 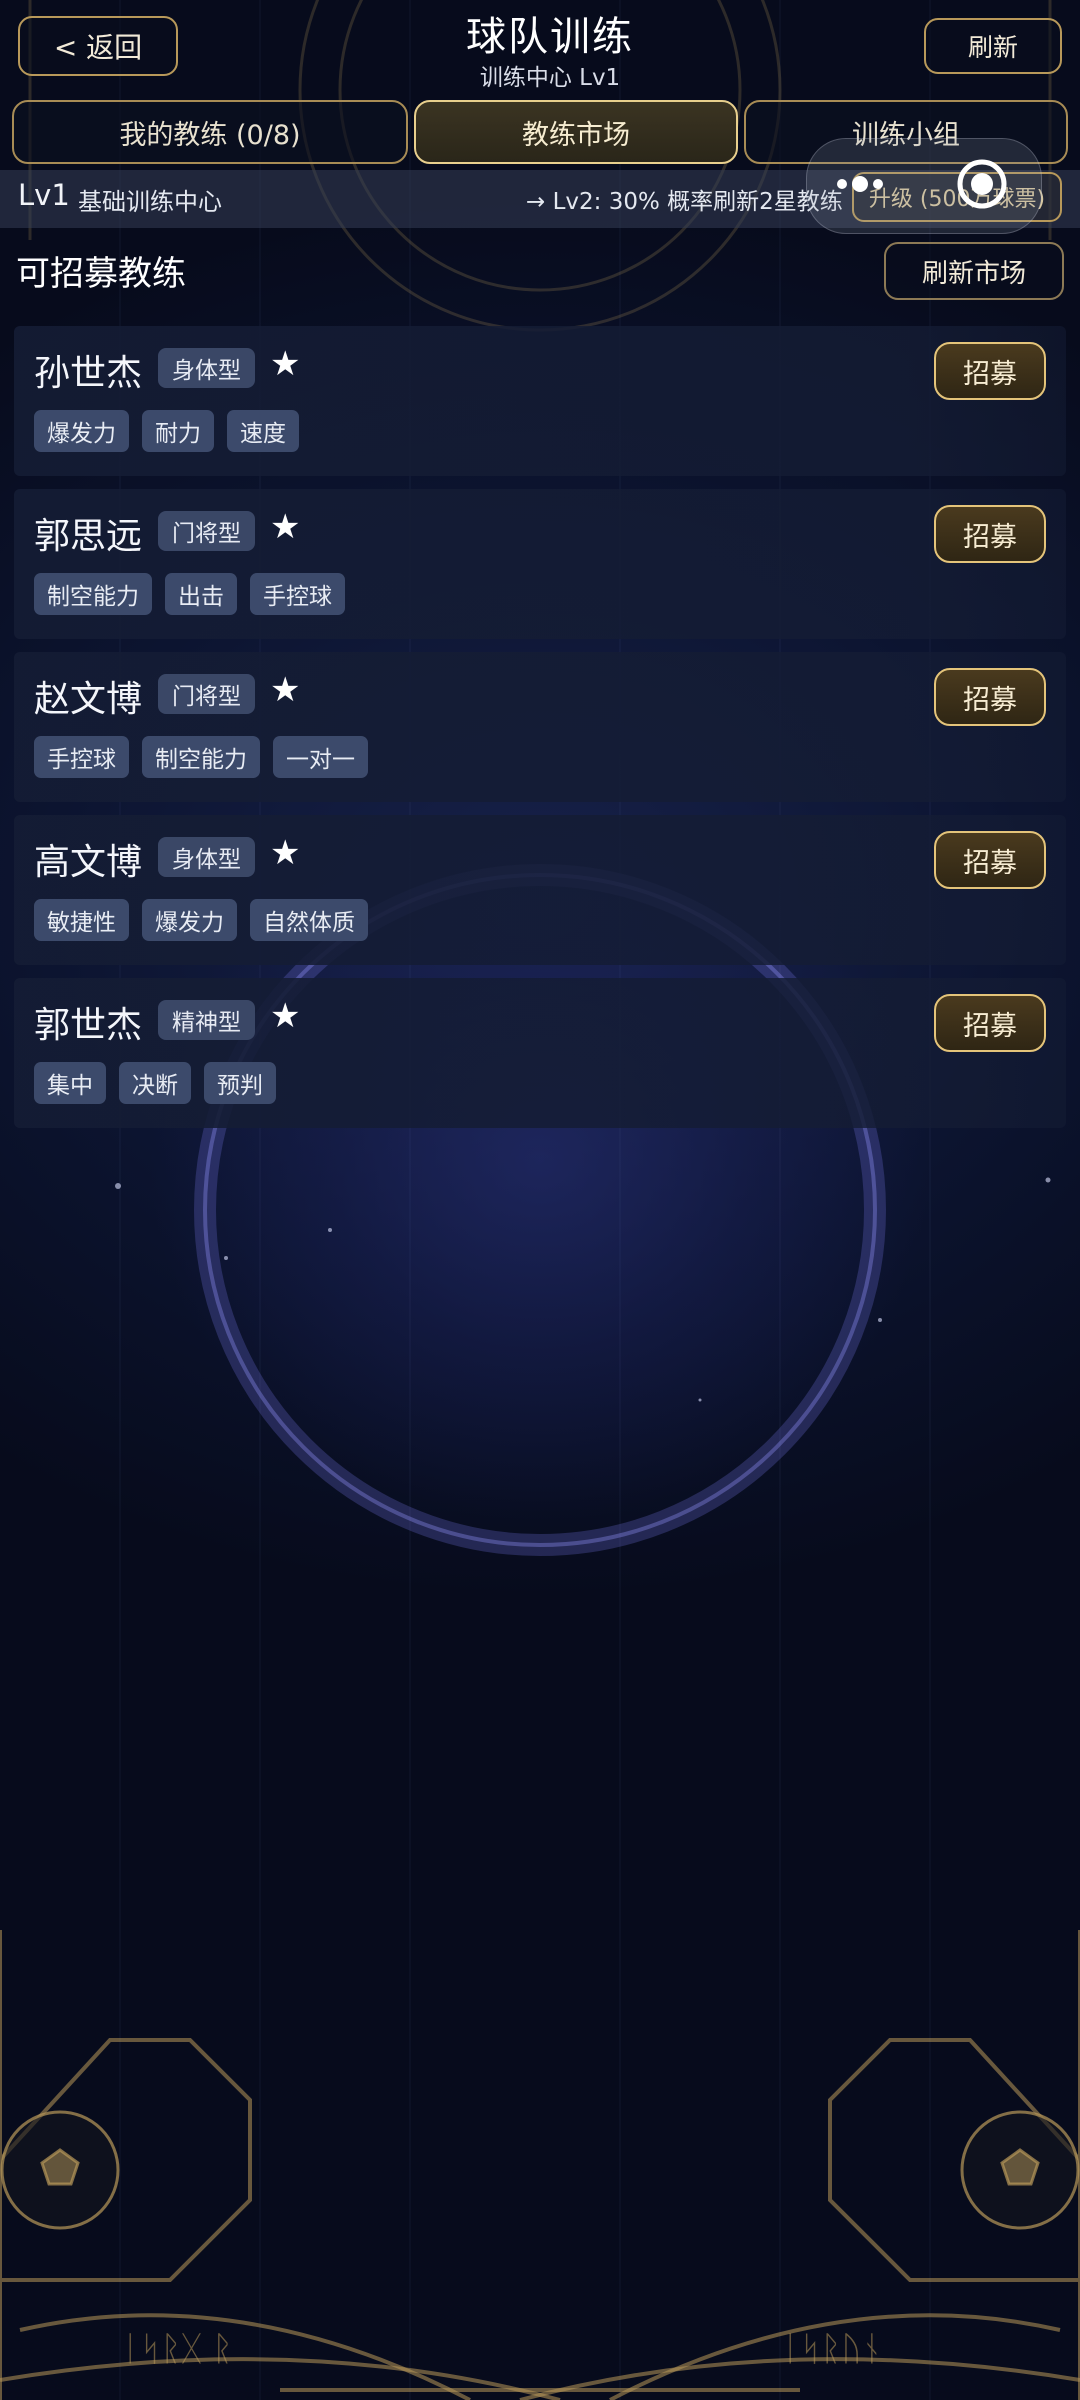 What do you see at coordinates (88, 373) in the screenshot?
I see `coach-name: 孙世杰` at bounding box center [88, 373].